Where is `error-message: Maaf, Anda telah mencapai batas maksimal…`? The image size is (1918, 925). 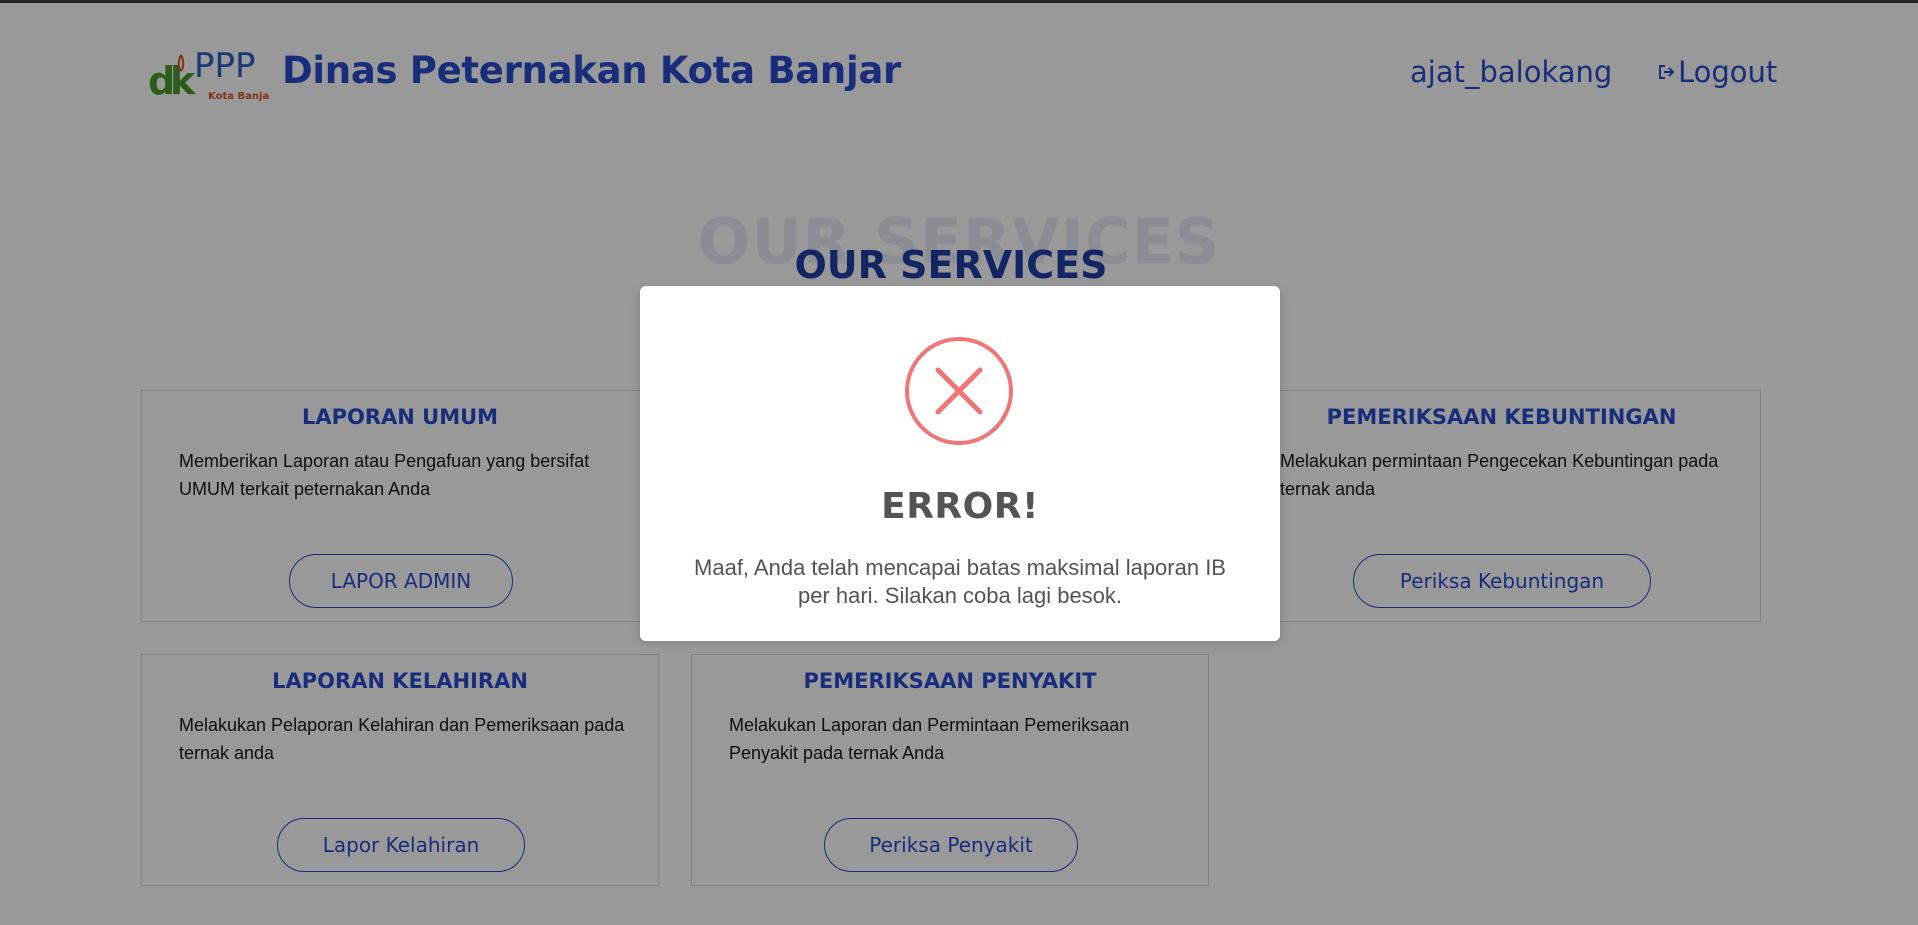
error-message: Maaf, Anda telah mencapai batas maksimal… is located at coordinates (960, 581).